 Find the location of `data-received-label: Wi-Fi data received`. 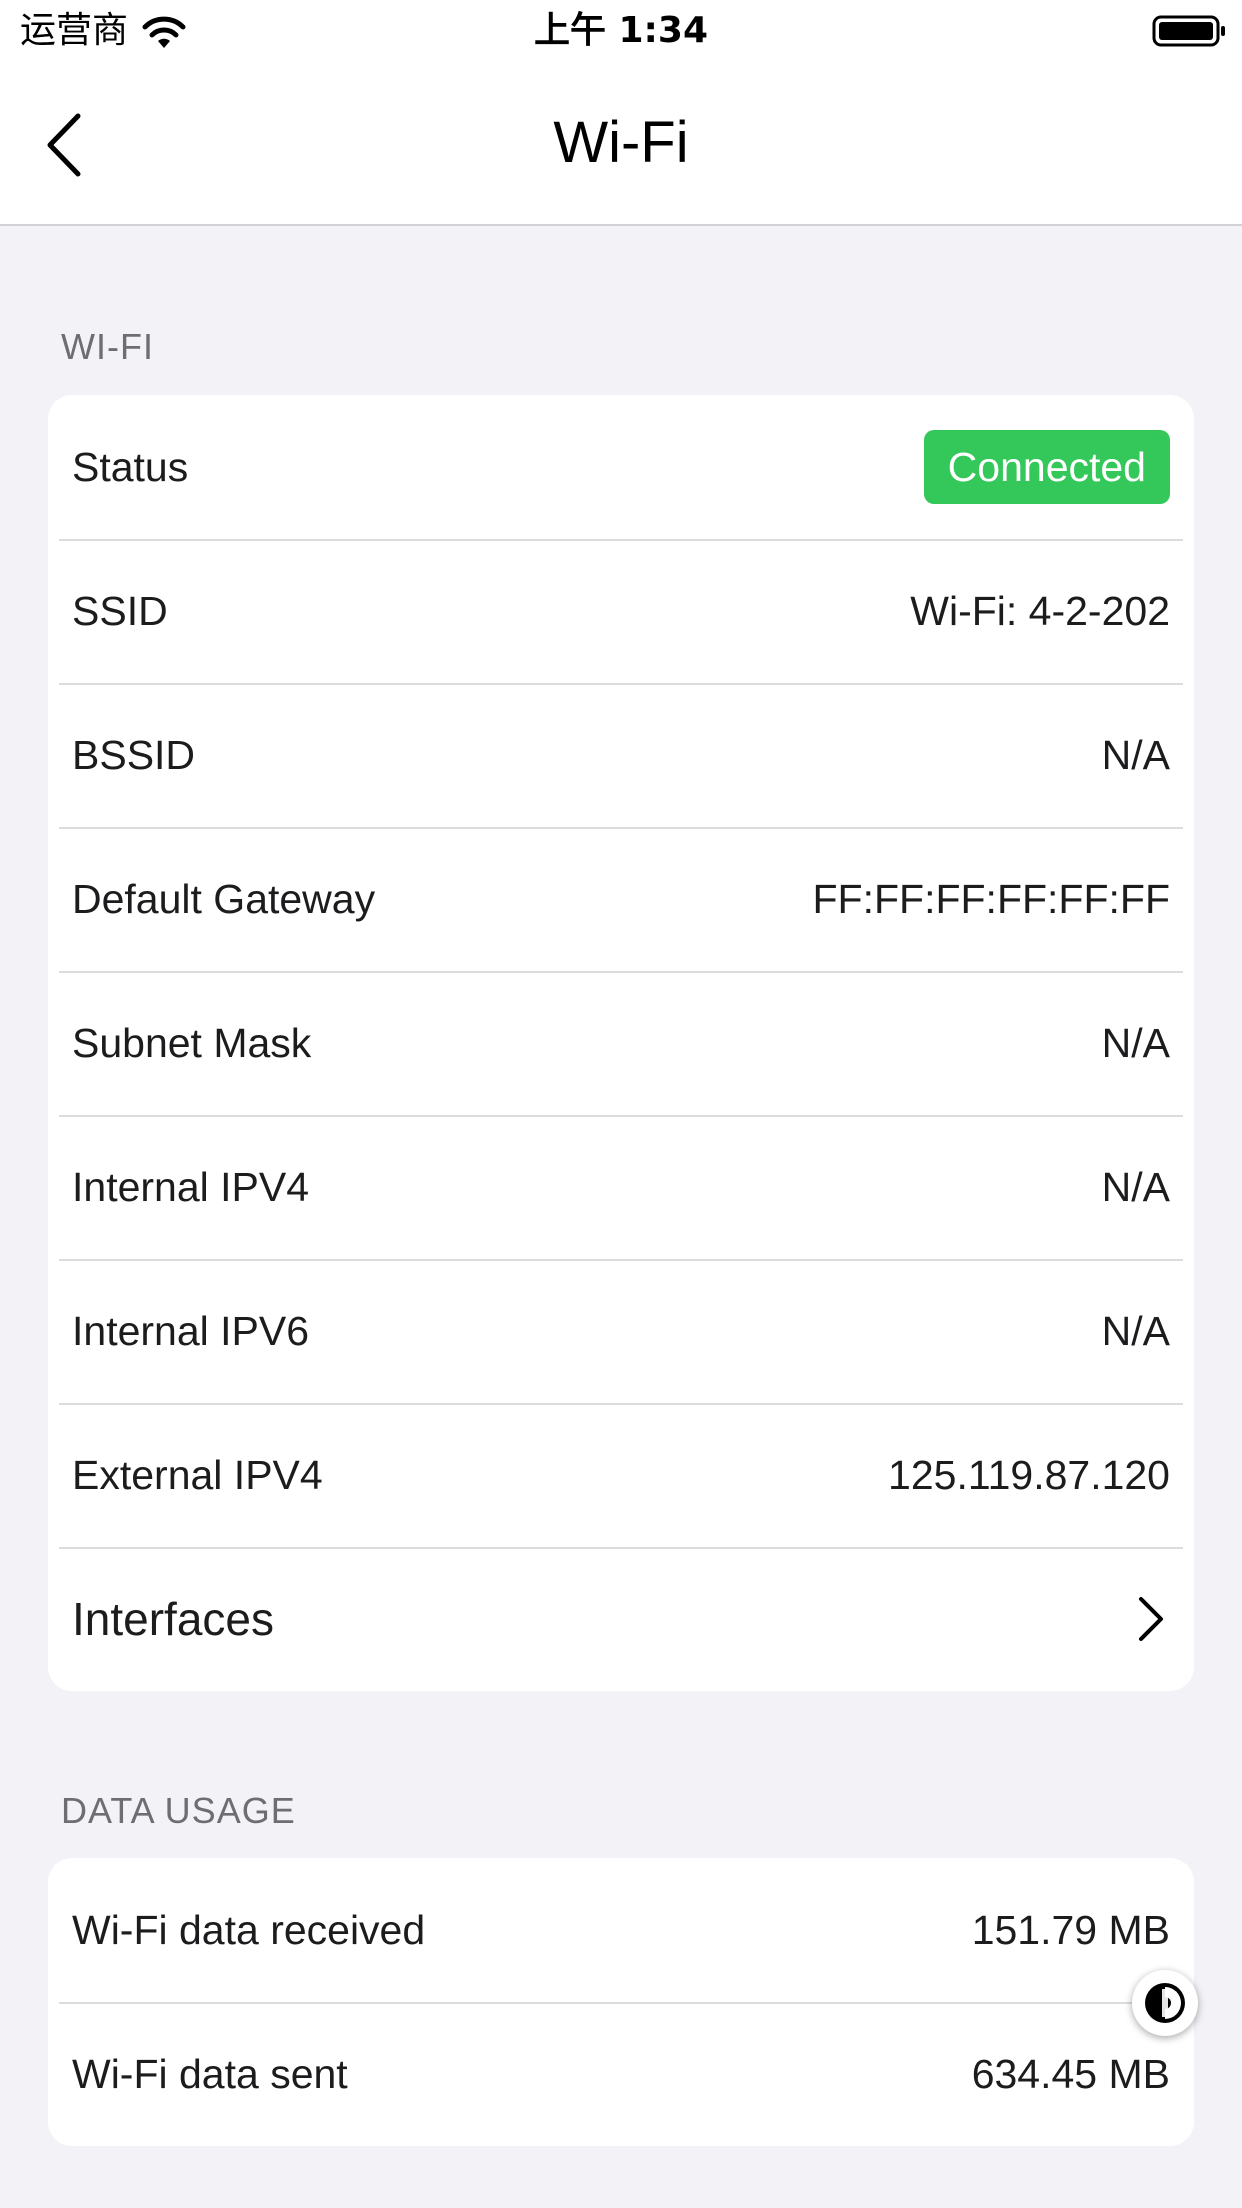

data-received-label: Wi-Fi data received is located at coordinates (249, 1929).